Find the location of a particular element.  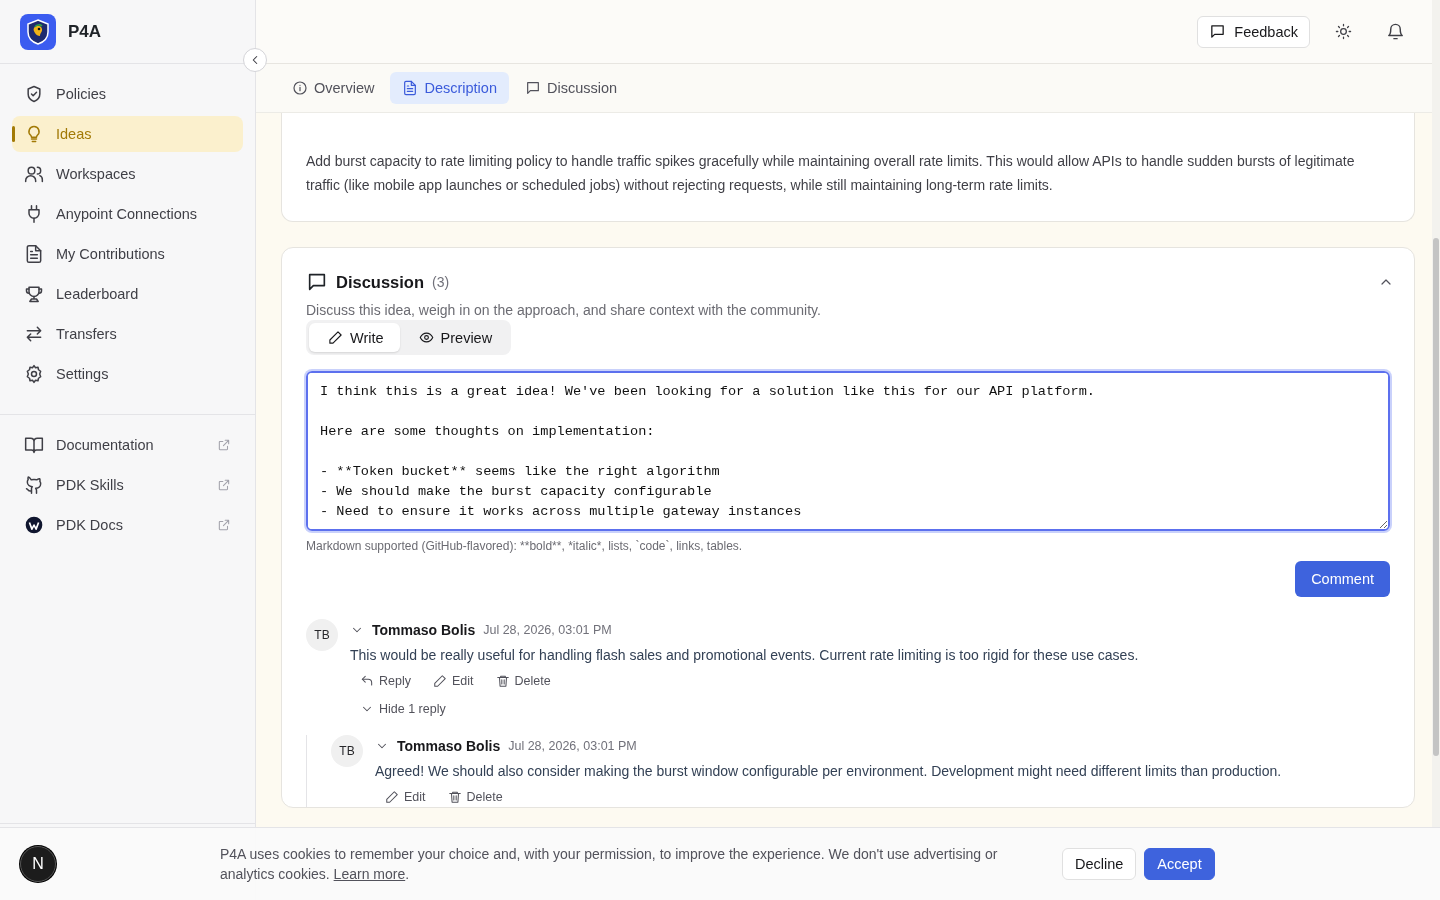

editor-tab: Write is located at coordinates (354, 337).